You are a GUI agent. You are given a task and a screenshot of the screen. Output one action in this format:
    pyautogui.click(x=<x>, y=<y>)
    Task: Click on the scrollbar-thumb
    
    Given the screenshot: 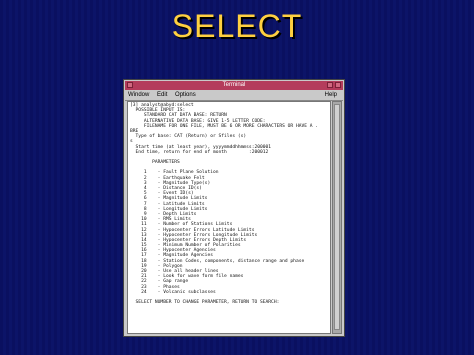 What is the action you would take?
    pyautogui.click(x=337, y=217)
    